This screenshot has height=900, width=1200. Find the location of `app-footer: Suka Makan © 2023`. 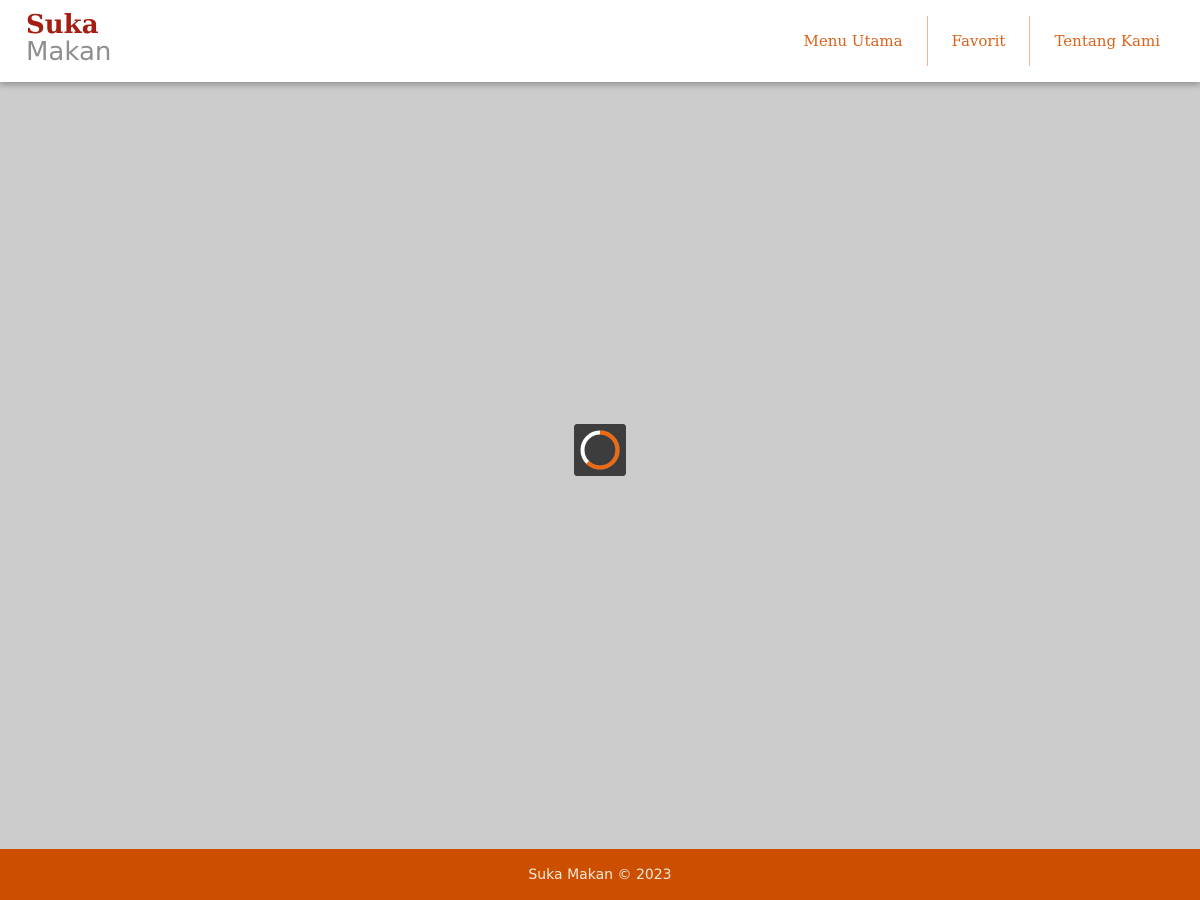

app-footer: Suka Makan © 2023 is located at coordinates (600, 874).